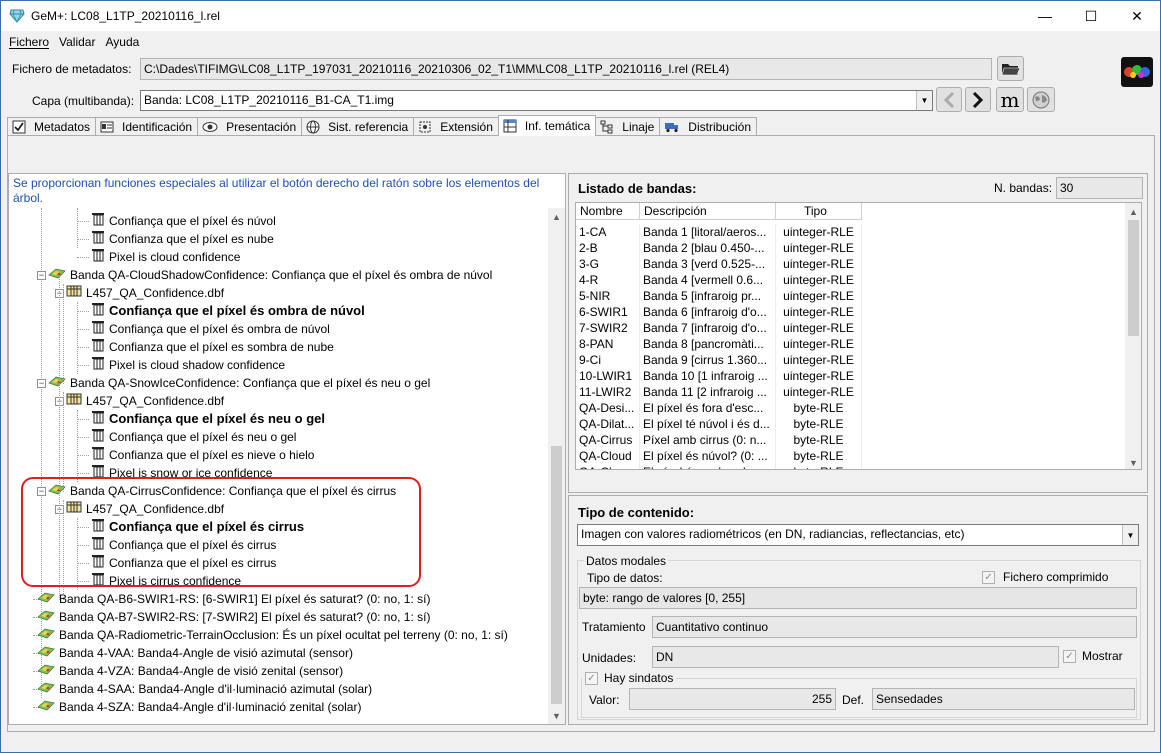 Image resolution: width=1161 pixels, height=753 pixels. Describe the element at coordinates (850, 360) in the screenshot. I see `table-row: 9-Ci Banda 9 [cirrus 1.360... uinteger-RLE` at that location.